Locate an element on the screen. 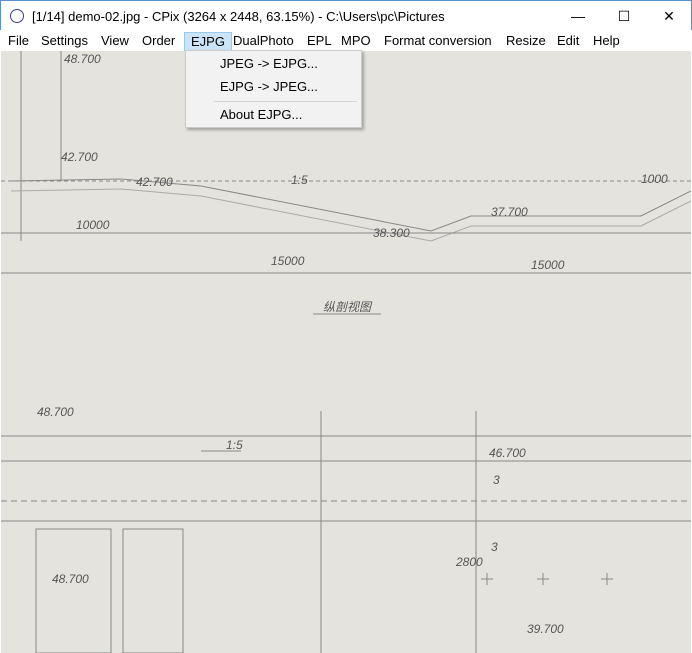  app-icon is located at coordinates (17, 16).